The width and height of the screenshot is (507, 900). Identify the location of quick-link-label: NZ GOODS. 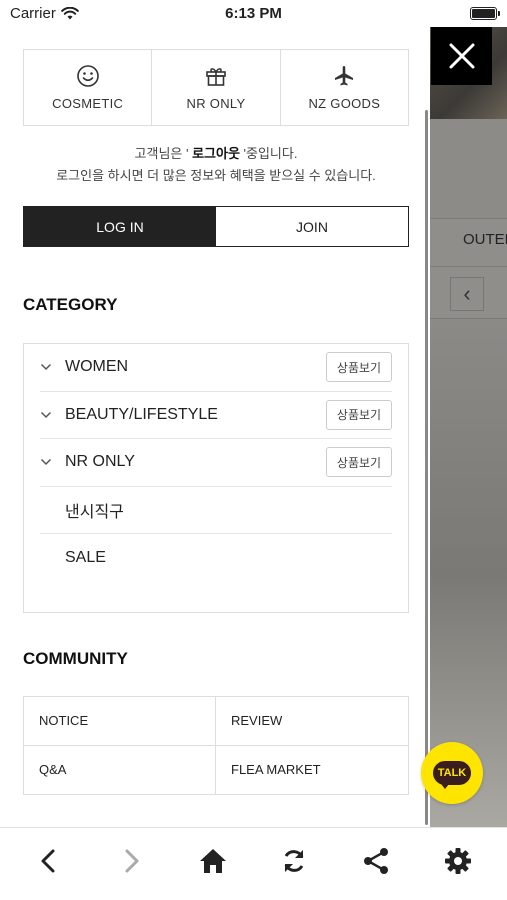
(344, 103).